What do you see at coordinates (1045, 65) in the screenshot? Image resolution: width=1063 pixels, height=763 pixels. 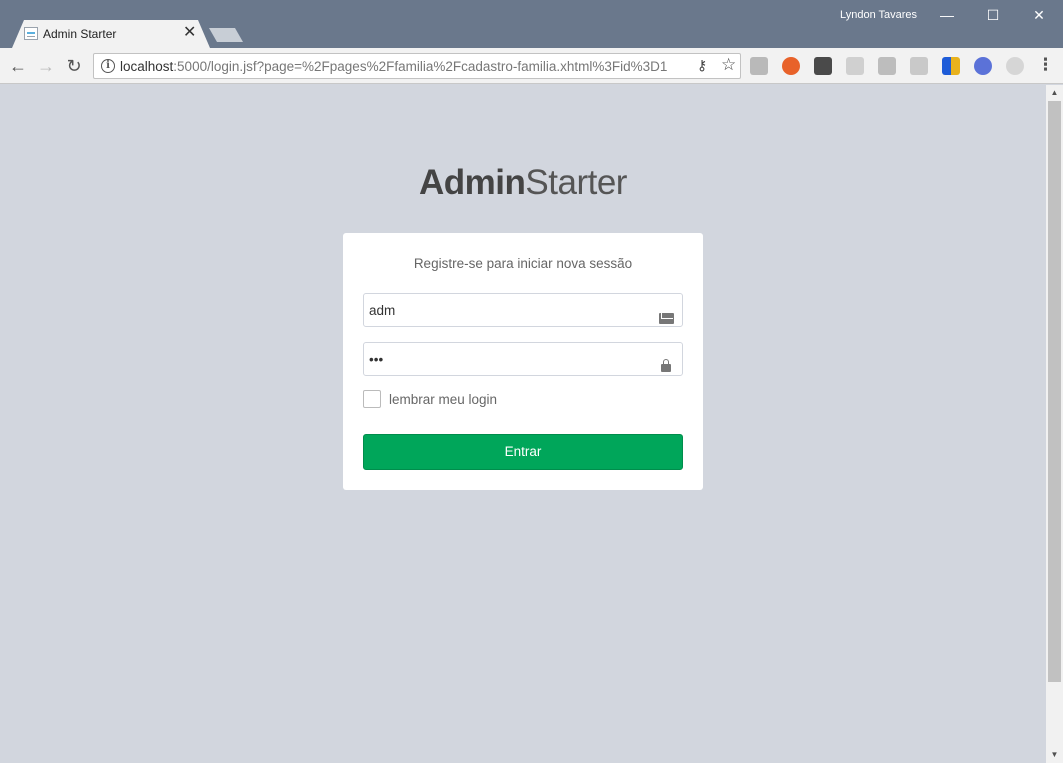 I see `browser-menu-icon: ⋮` at bounding box center [1045, 65].